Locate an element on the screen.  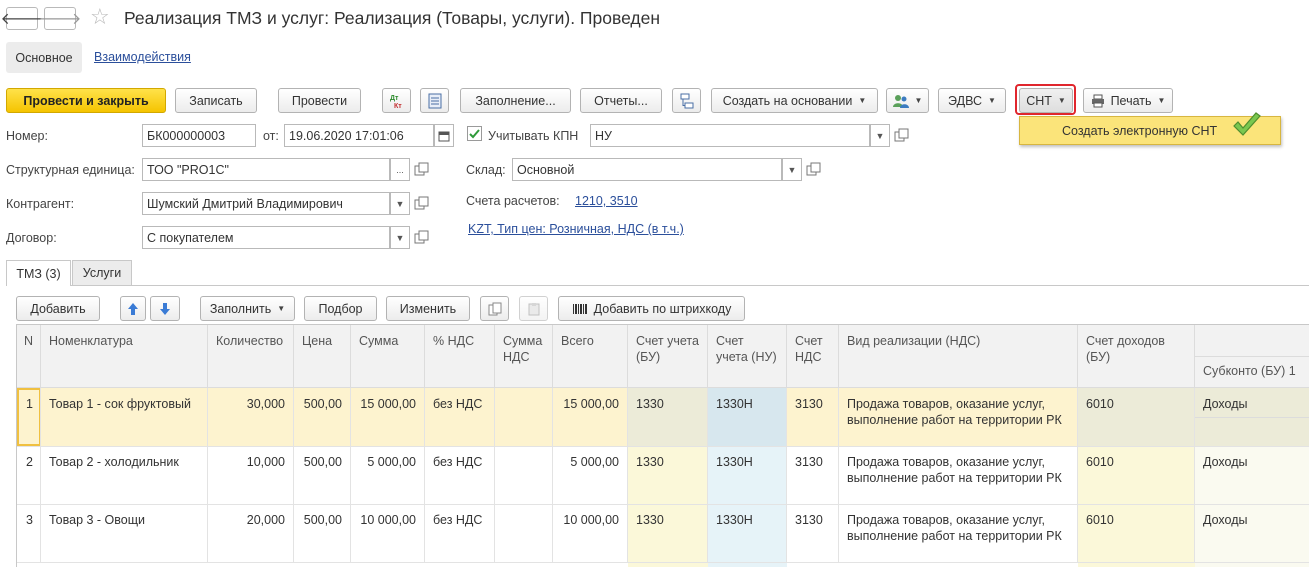
tab-tmz: ТМЗ (3) is located at coordinates (38, 273).